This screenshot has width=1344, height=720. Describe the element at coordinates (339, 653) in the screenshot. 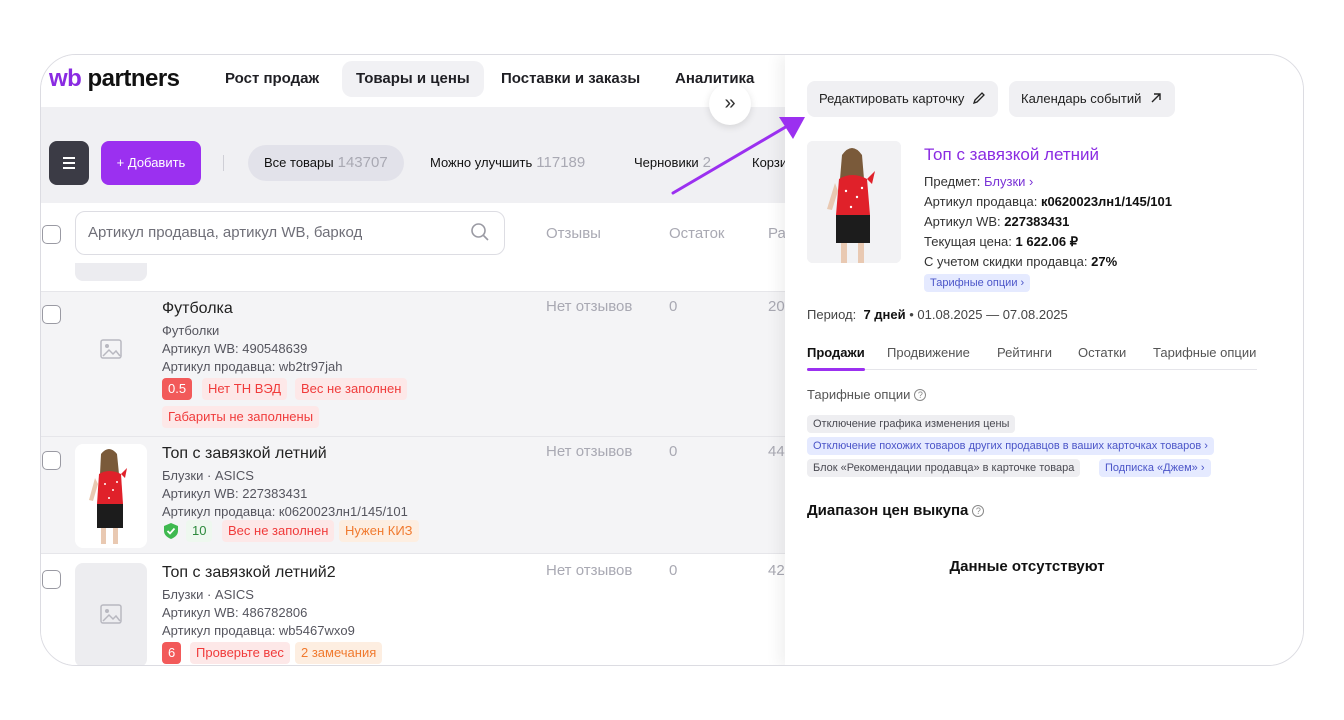

I see `issue-tag: 2 замечания` at that location.